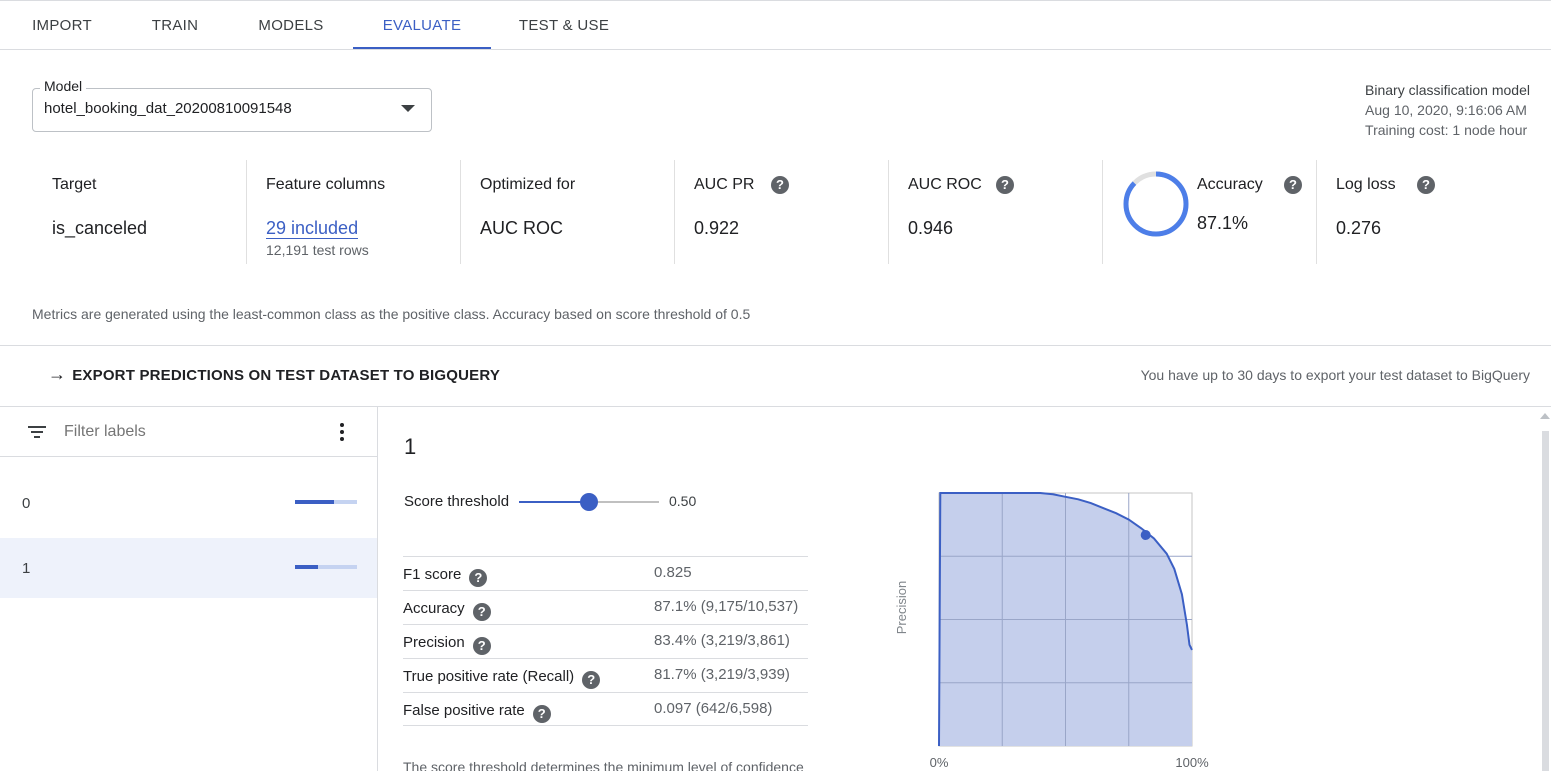 The image size is (1551, 771). I want to click on stat-name: True positive rate (Recall)?, so click(502, 678).